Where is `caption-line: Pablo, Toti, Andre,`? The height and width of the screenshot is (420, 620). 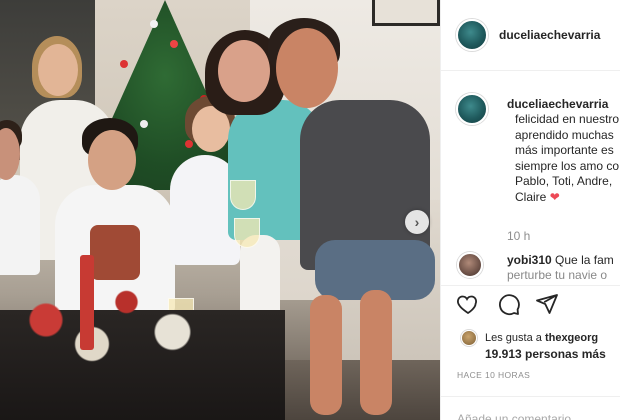
caption-line: Pablo, Toti, Andre, is located at coordinates (564, 181).